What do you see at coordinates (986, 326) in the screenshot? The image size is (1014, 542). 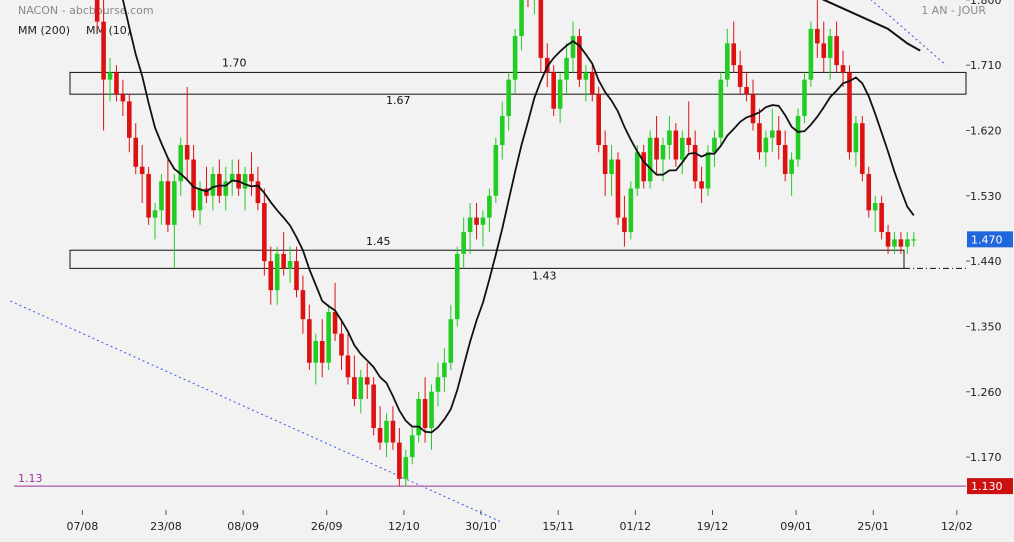 I see `y-tick-label: 1.350` at bounding box center [986, 326].